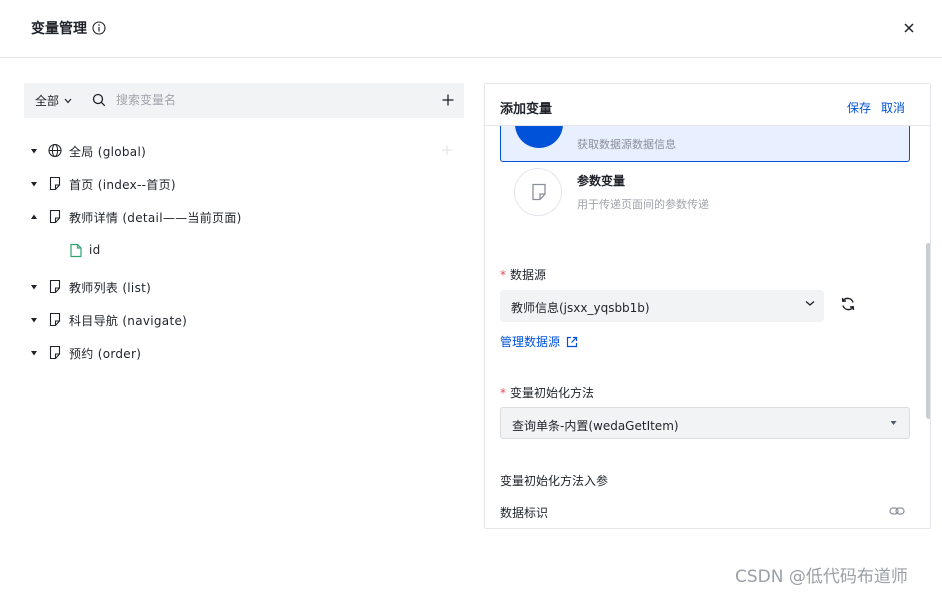  I want to click on manage-datasource-link: 管理数据源, so click(539, 341).